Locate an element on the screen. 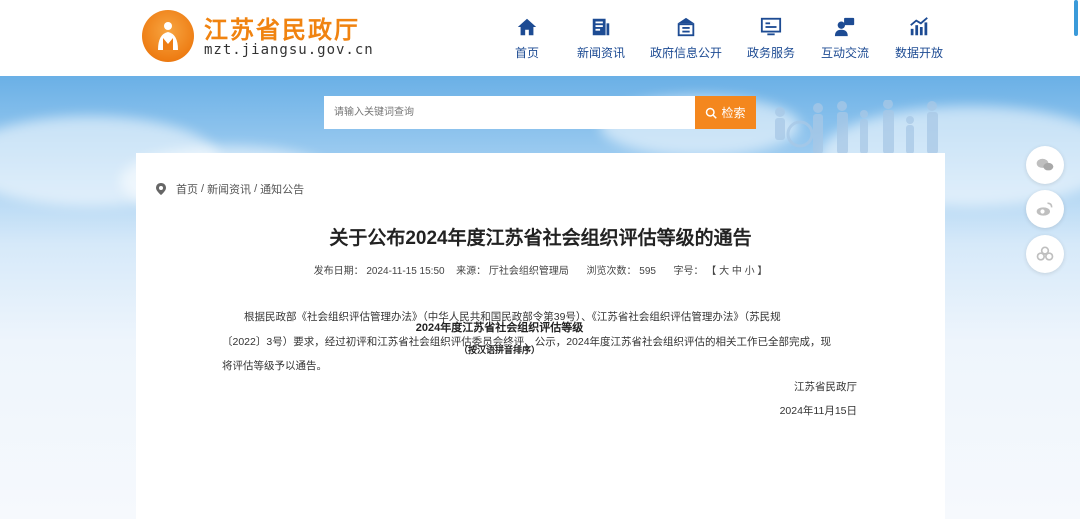 Image resolution: width=1080 pixels, height=519 pixels. signature-date: 2024年11月15日 is located at coordinates (818, 411).